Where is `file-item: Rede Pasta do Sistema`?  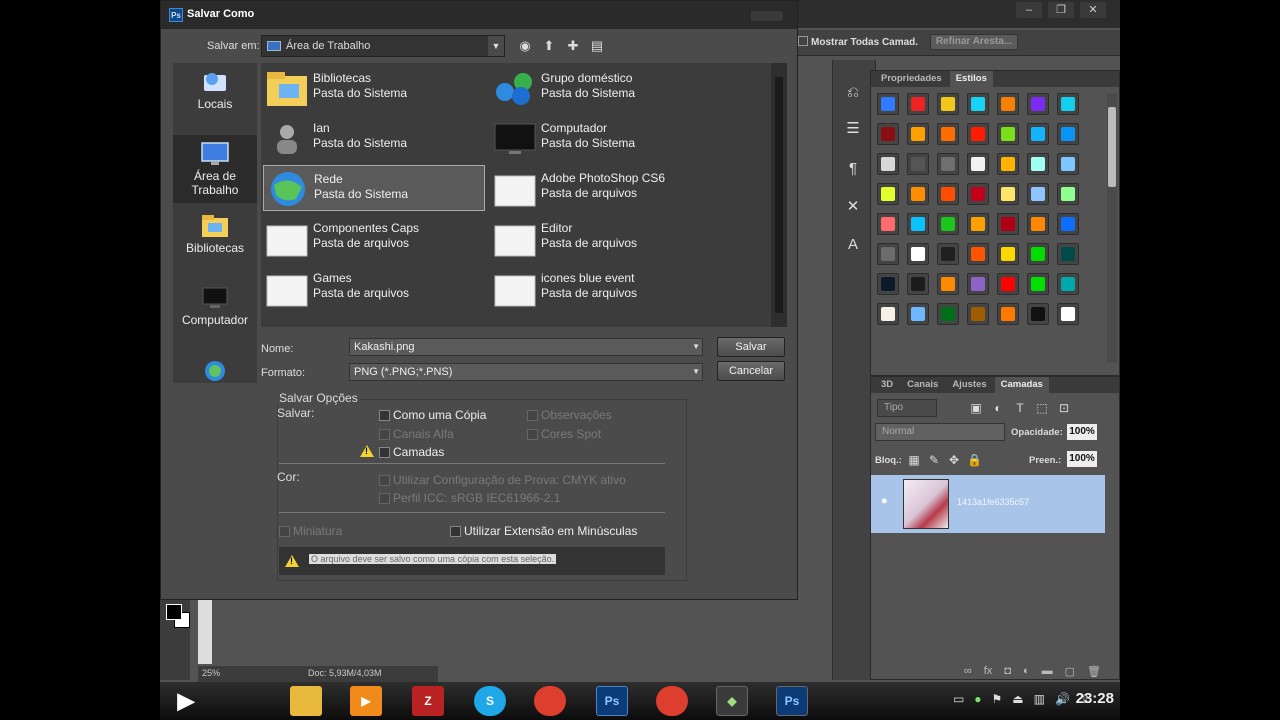
file-item: Rede Pasta do Sistema is located at coordinates (374, 188).